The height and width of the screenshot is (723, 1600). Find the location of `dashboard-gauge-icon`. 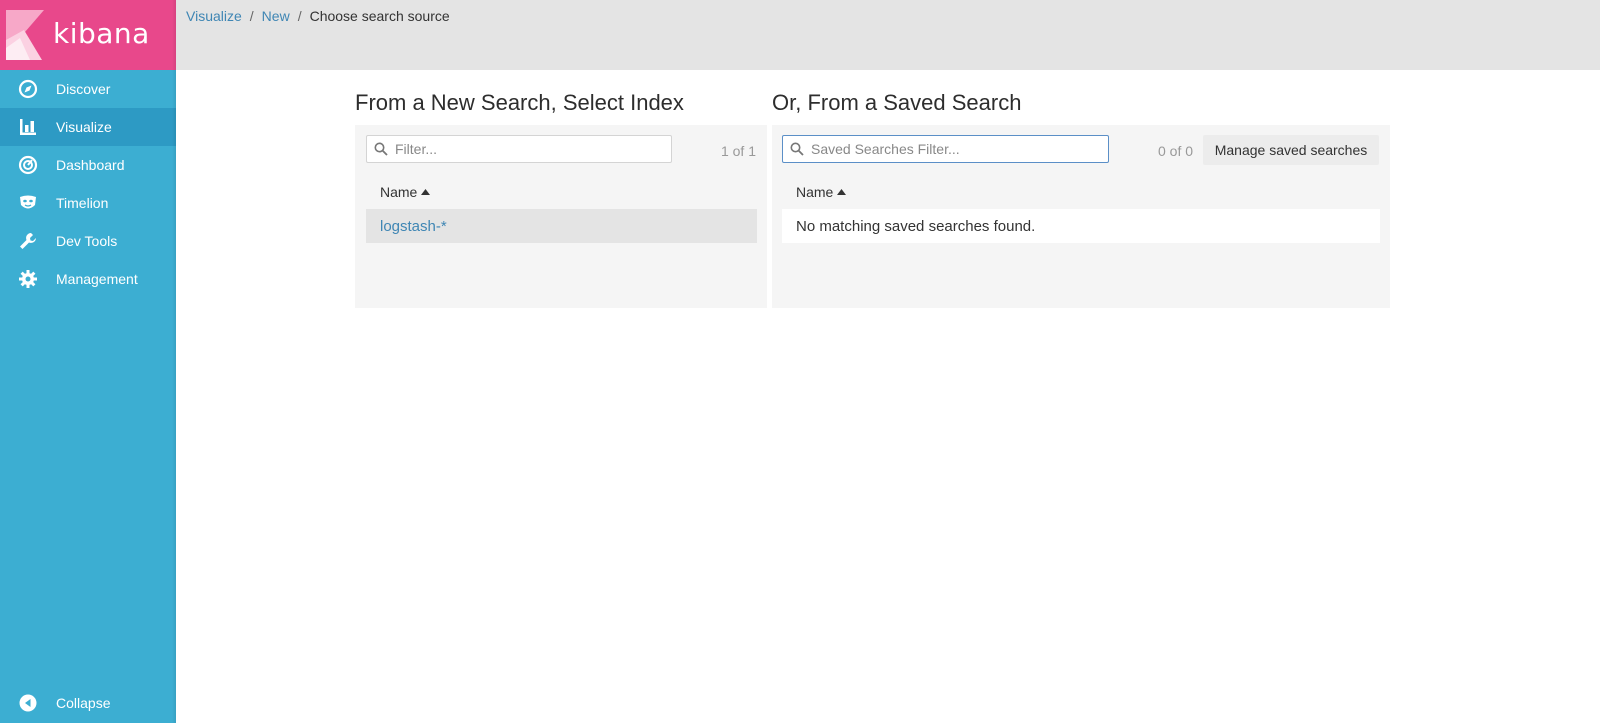

dashboard-gauge-icon is located at coordinates (28, 165).